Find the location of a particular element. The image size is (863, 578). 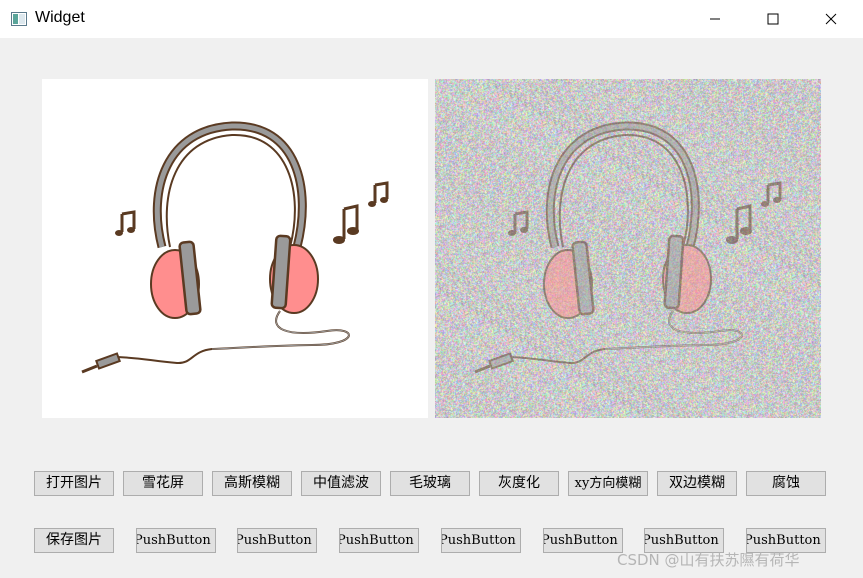

push-button-1: PushButton is located at coordinates (176, 540).